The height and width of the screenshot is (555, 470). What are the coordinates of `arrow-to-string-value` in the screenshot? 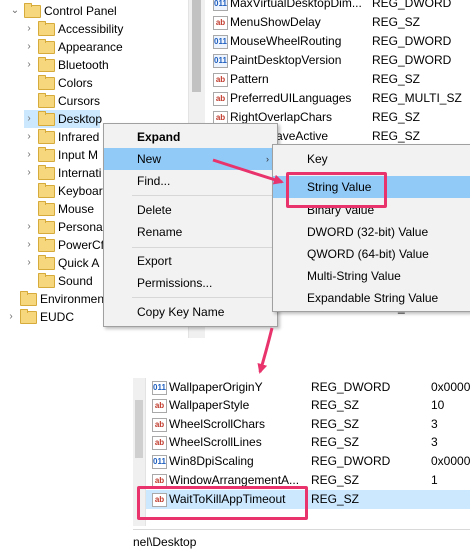 It's located at (248, 171).